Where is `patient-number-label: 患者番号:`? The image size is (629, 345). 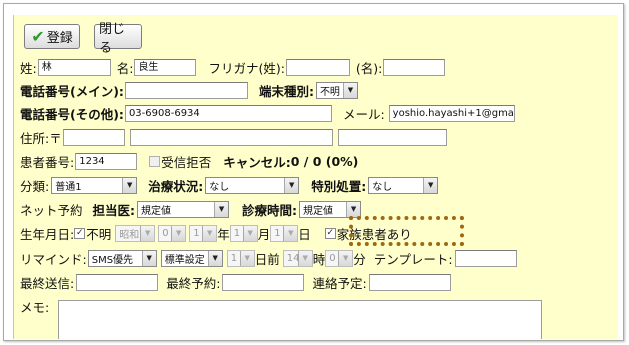
patient-number-label: 患者番号: is located at coordinates (47, 162).